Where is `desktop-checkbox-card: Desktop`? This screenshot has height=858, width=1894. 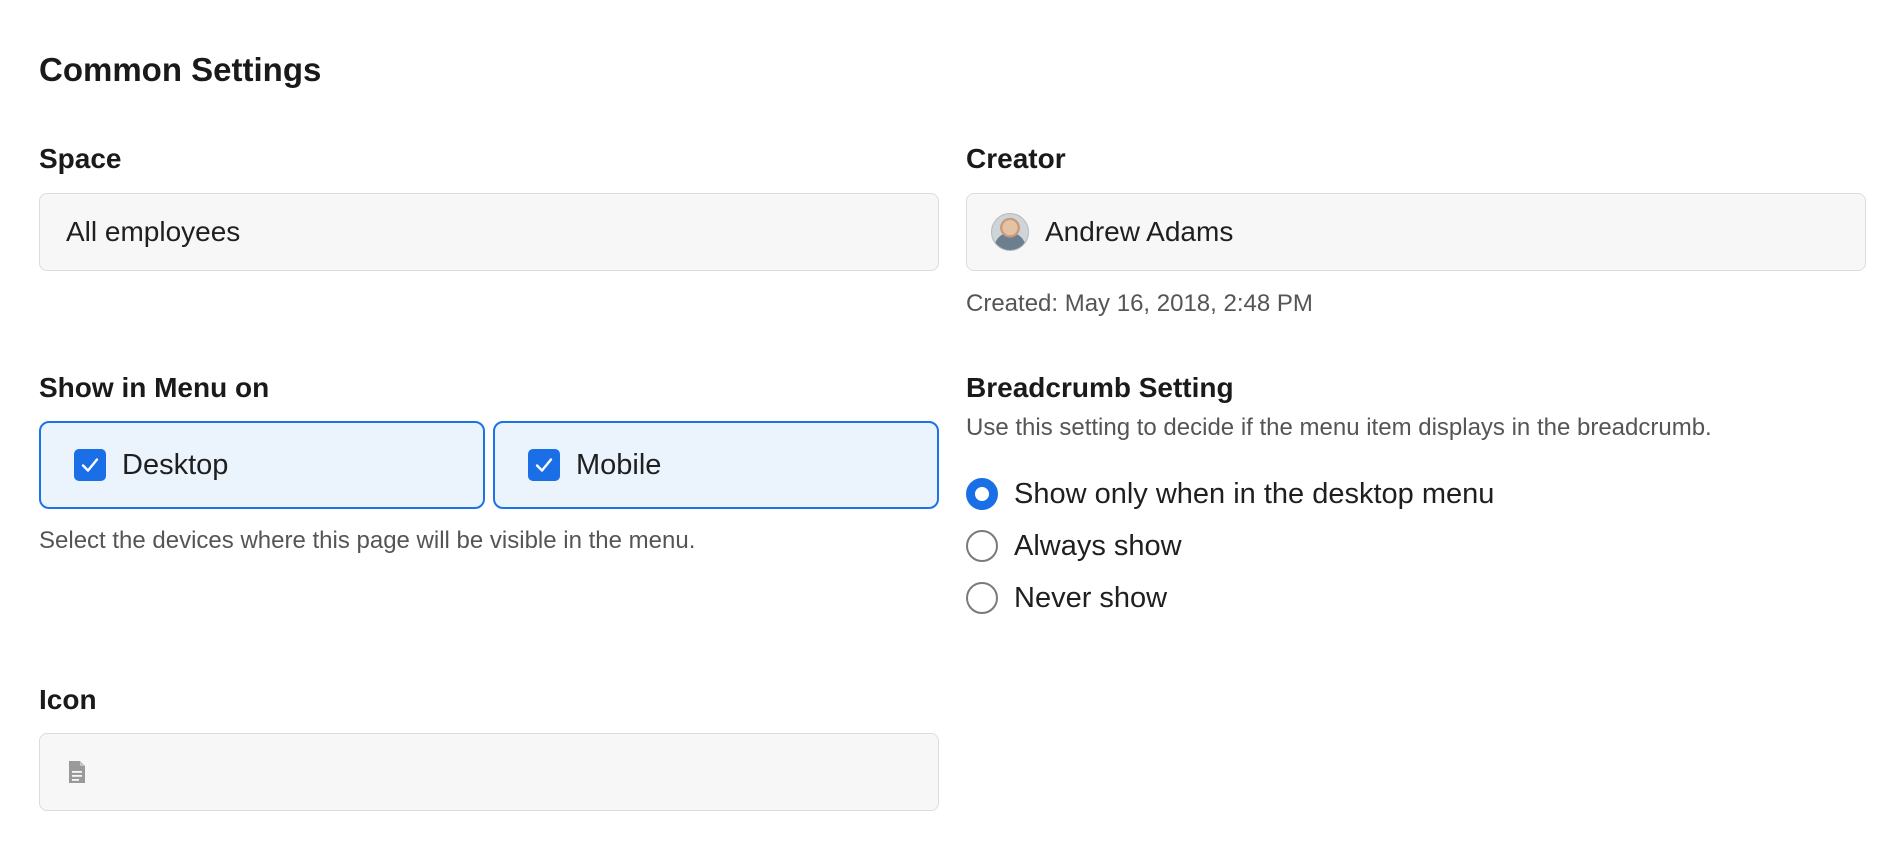 desktop-checkbox-card: Desktop is located at coordinates (262, 465).